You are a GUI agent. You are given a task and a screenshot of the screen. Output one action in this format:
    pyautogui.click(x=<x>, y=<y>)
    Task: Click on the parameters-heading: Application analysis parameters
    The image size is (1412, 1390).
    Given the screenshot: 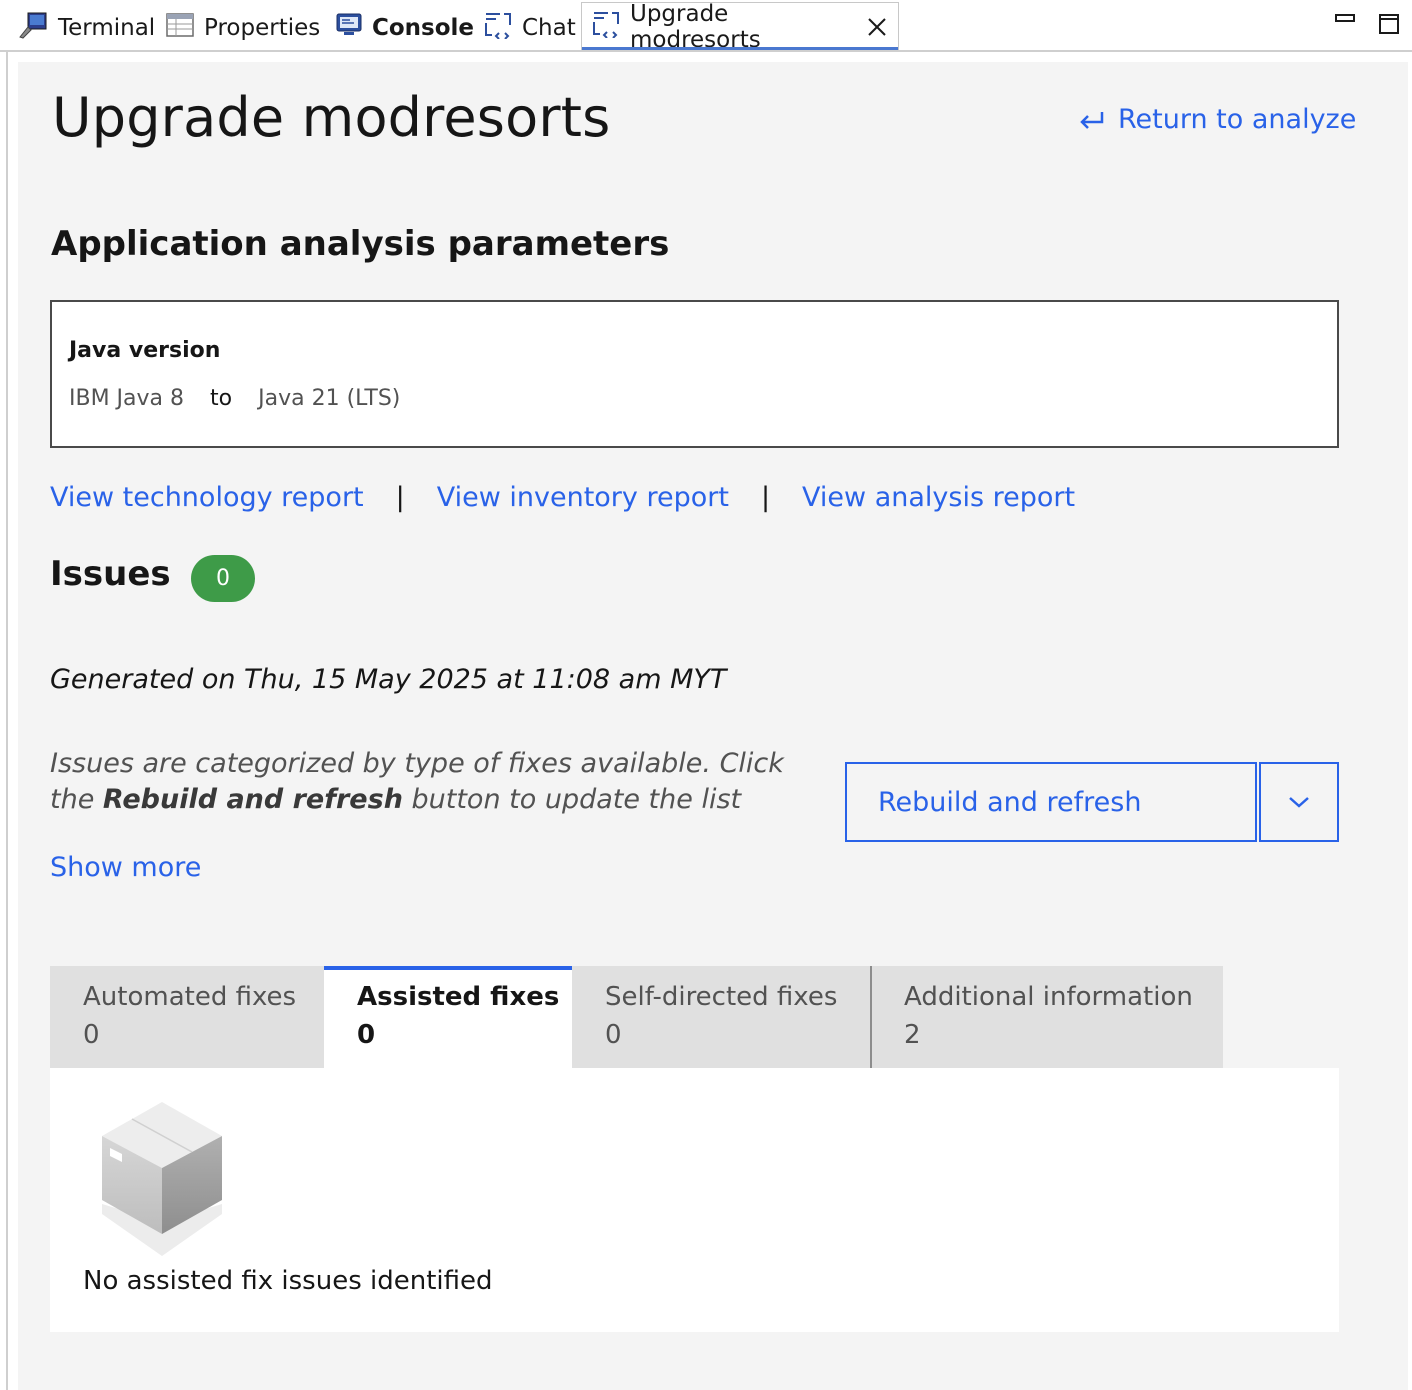 What is the action you would take?
    pyautogui.click(x=360, y=244)
    